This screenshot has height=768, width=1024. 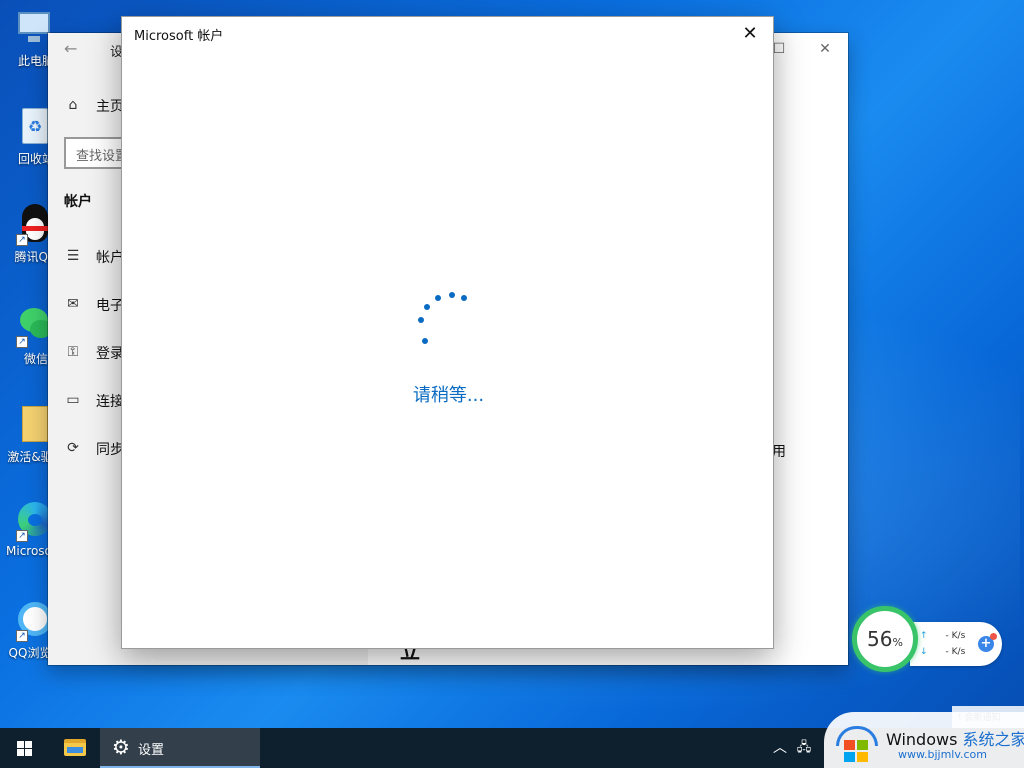 I want to click on key-icon: ⚿, so click(x=73, y=352).